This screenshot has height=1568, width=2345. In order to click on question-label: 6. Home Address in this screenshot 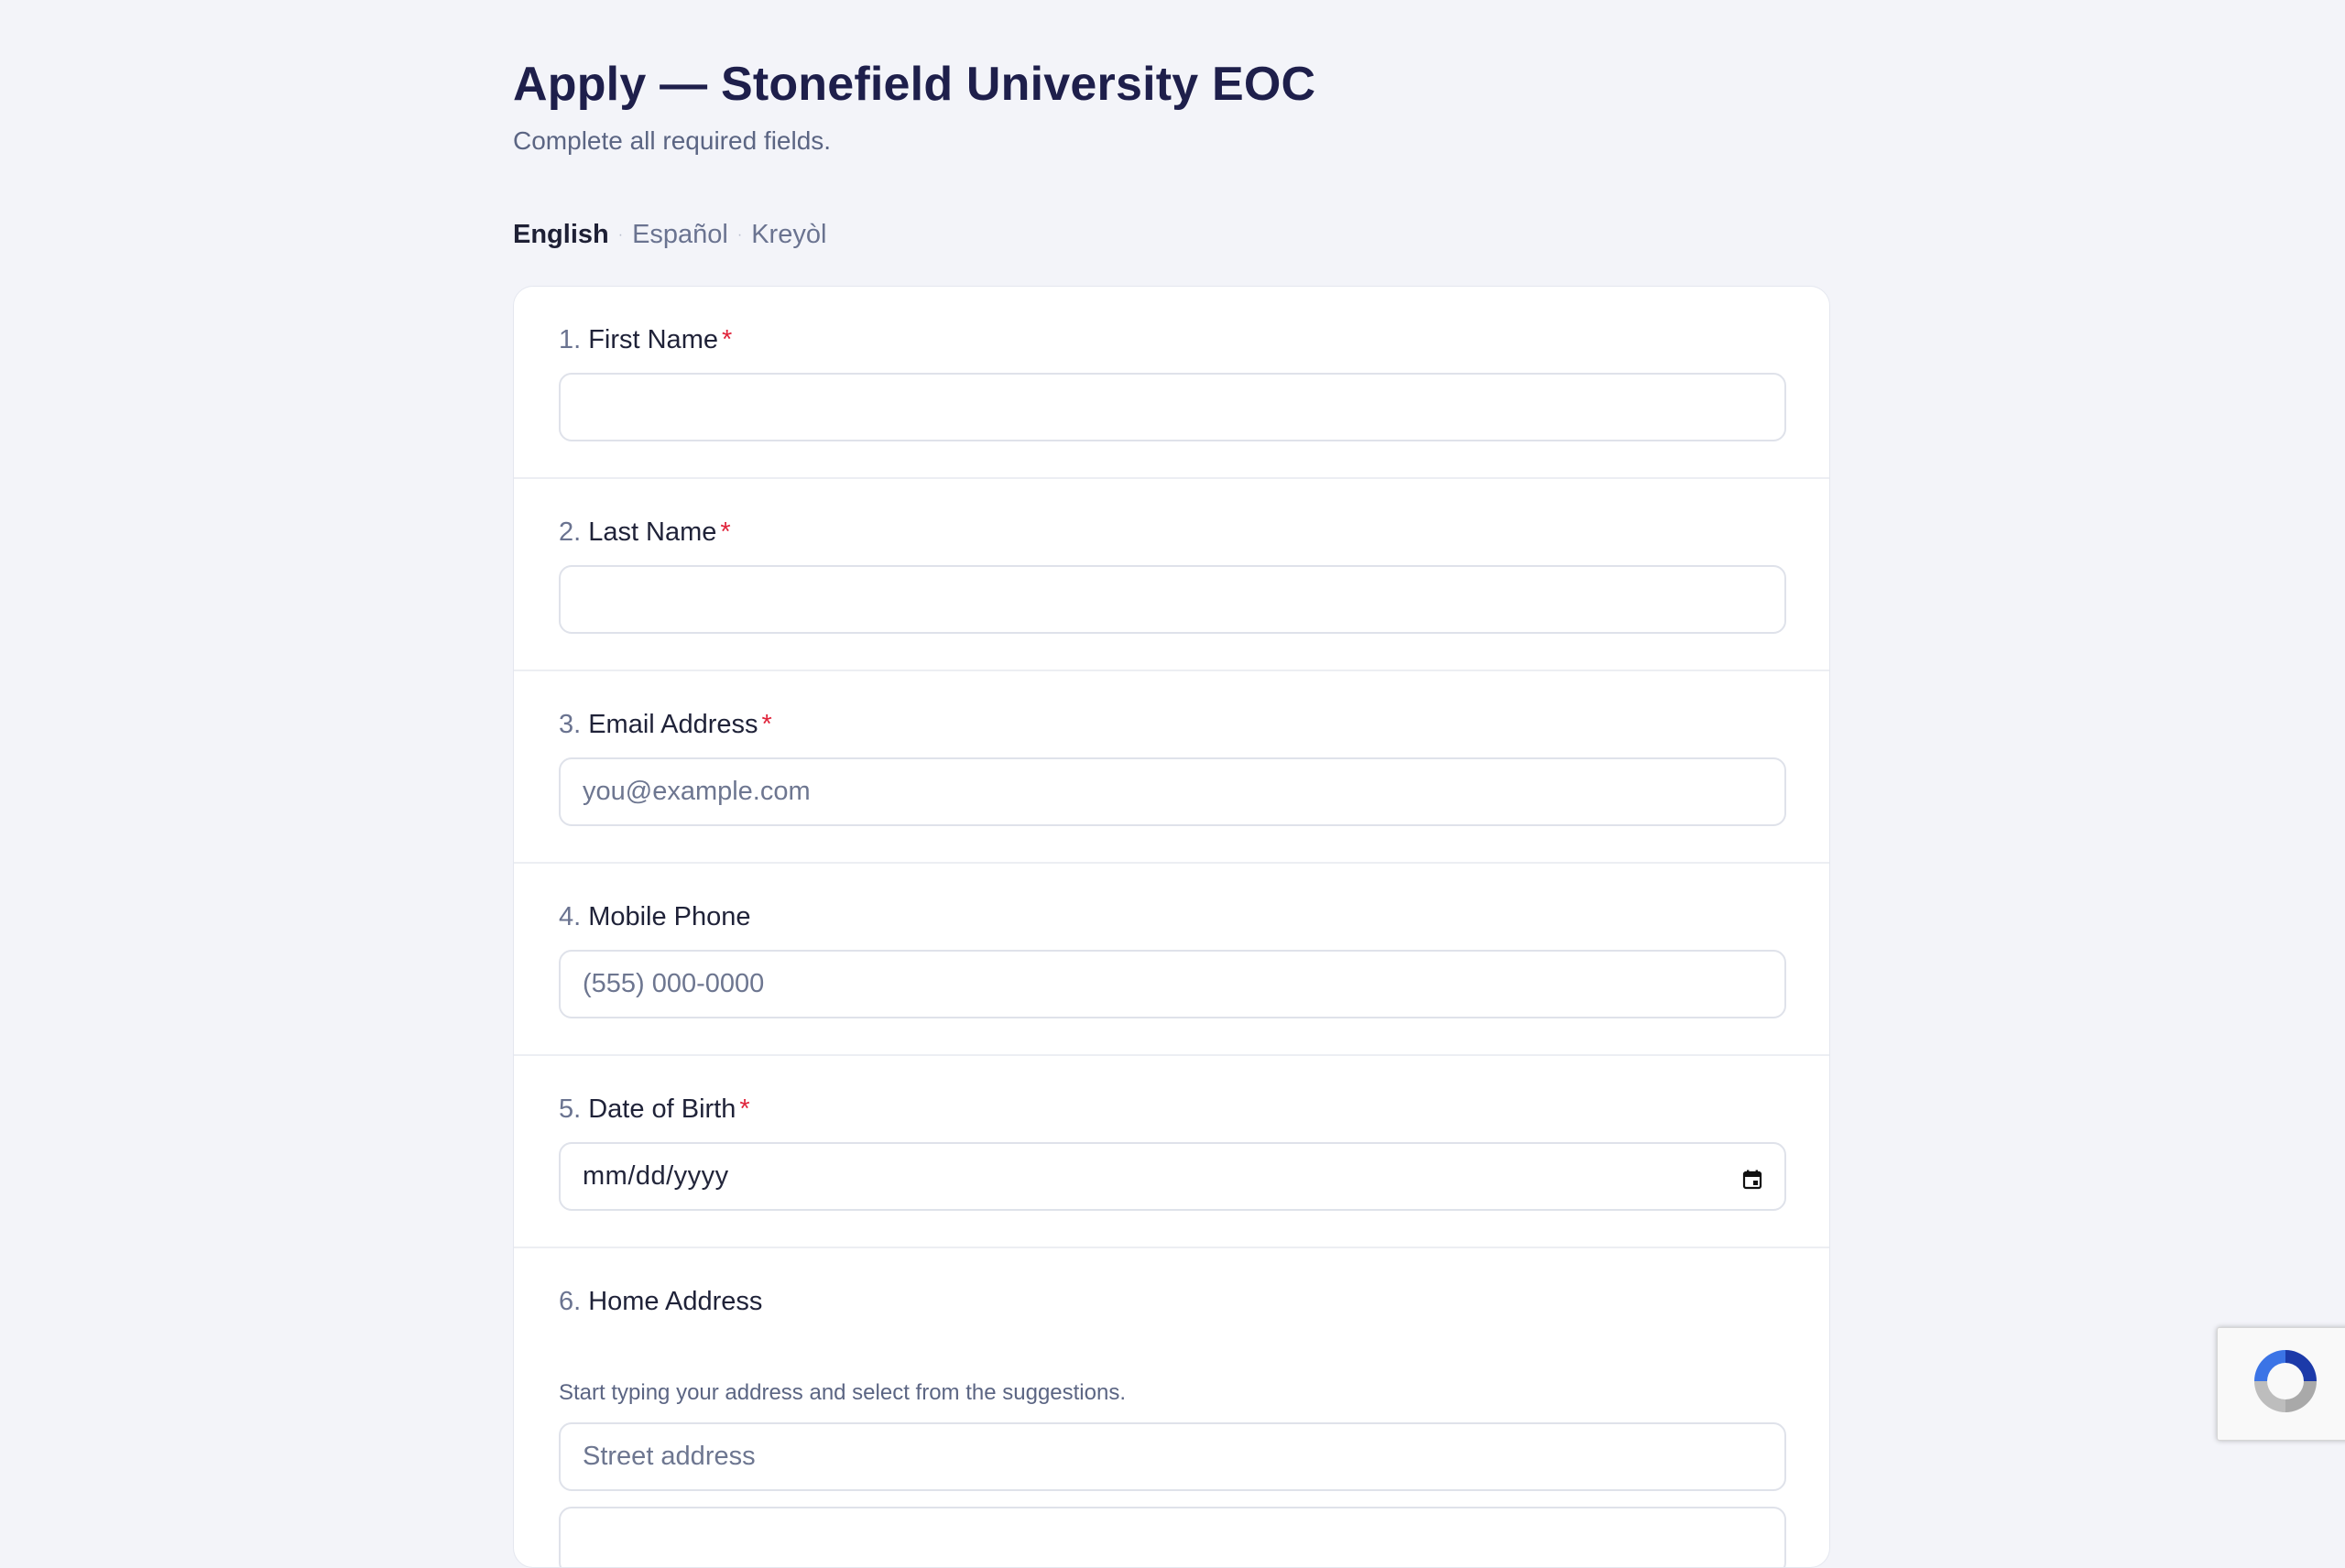, I will do `click(660, 1302)`.